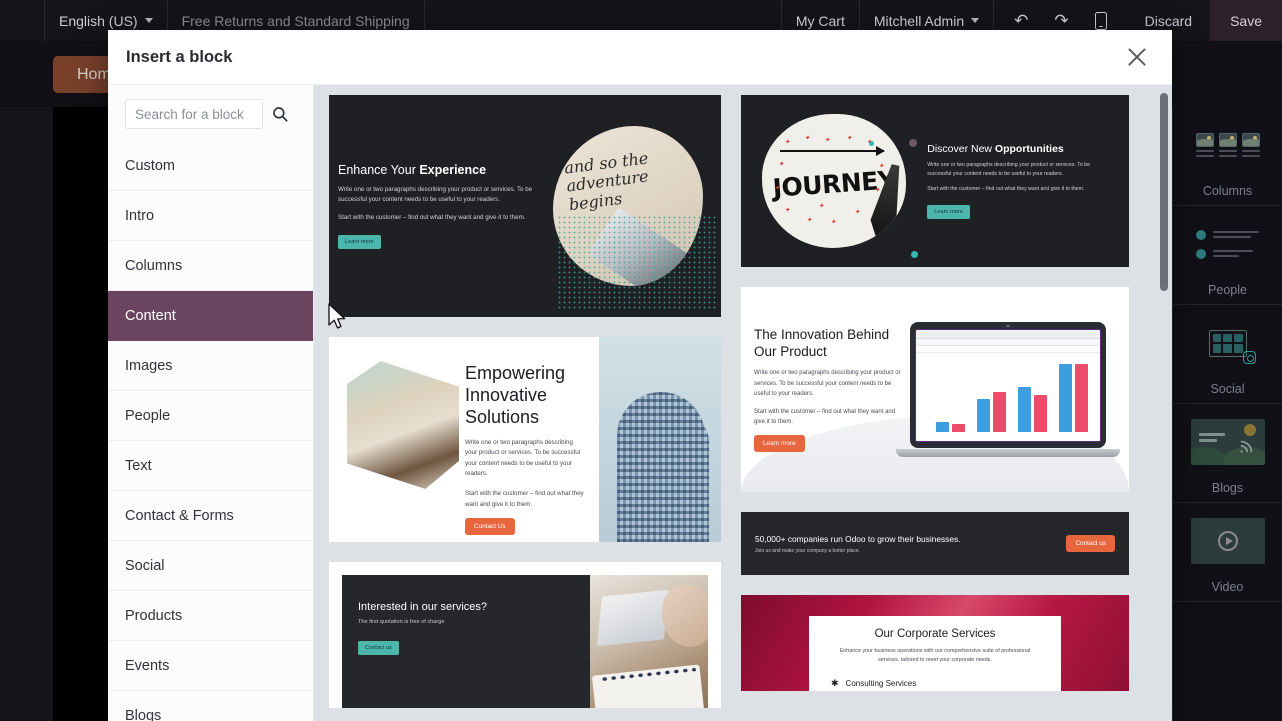  What do you see at coordinates (280, 114) in the screenshot?
I see `search-icon` at bounding box center [280, 114].